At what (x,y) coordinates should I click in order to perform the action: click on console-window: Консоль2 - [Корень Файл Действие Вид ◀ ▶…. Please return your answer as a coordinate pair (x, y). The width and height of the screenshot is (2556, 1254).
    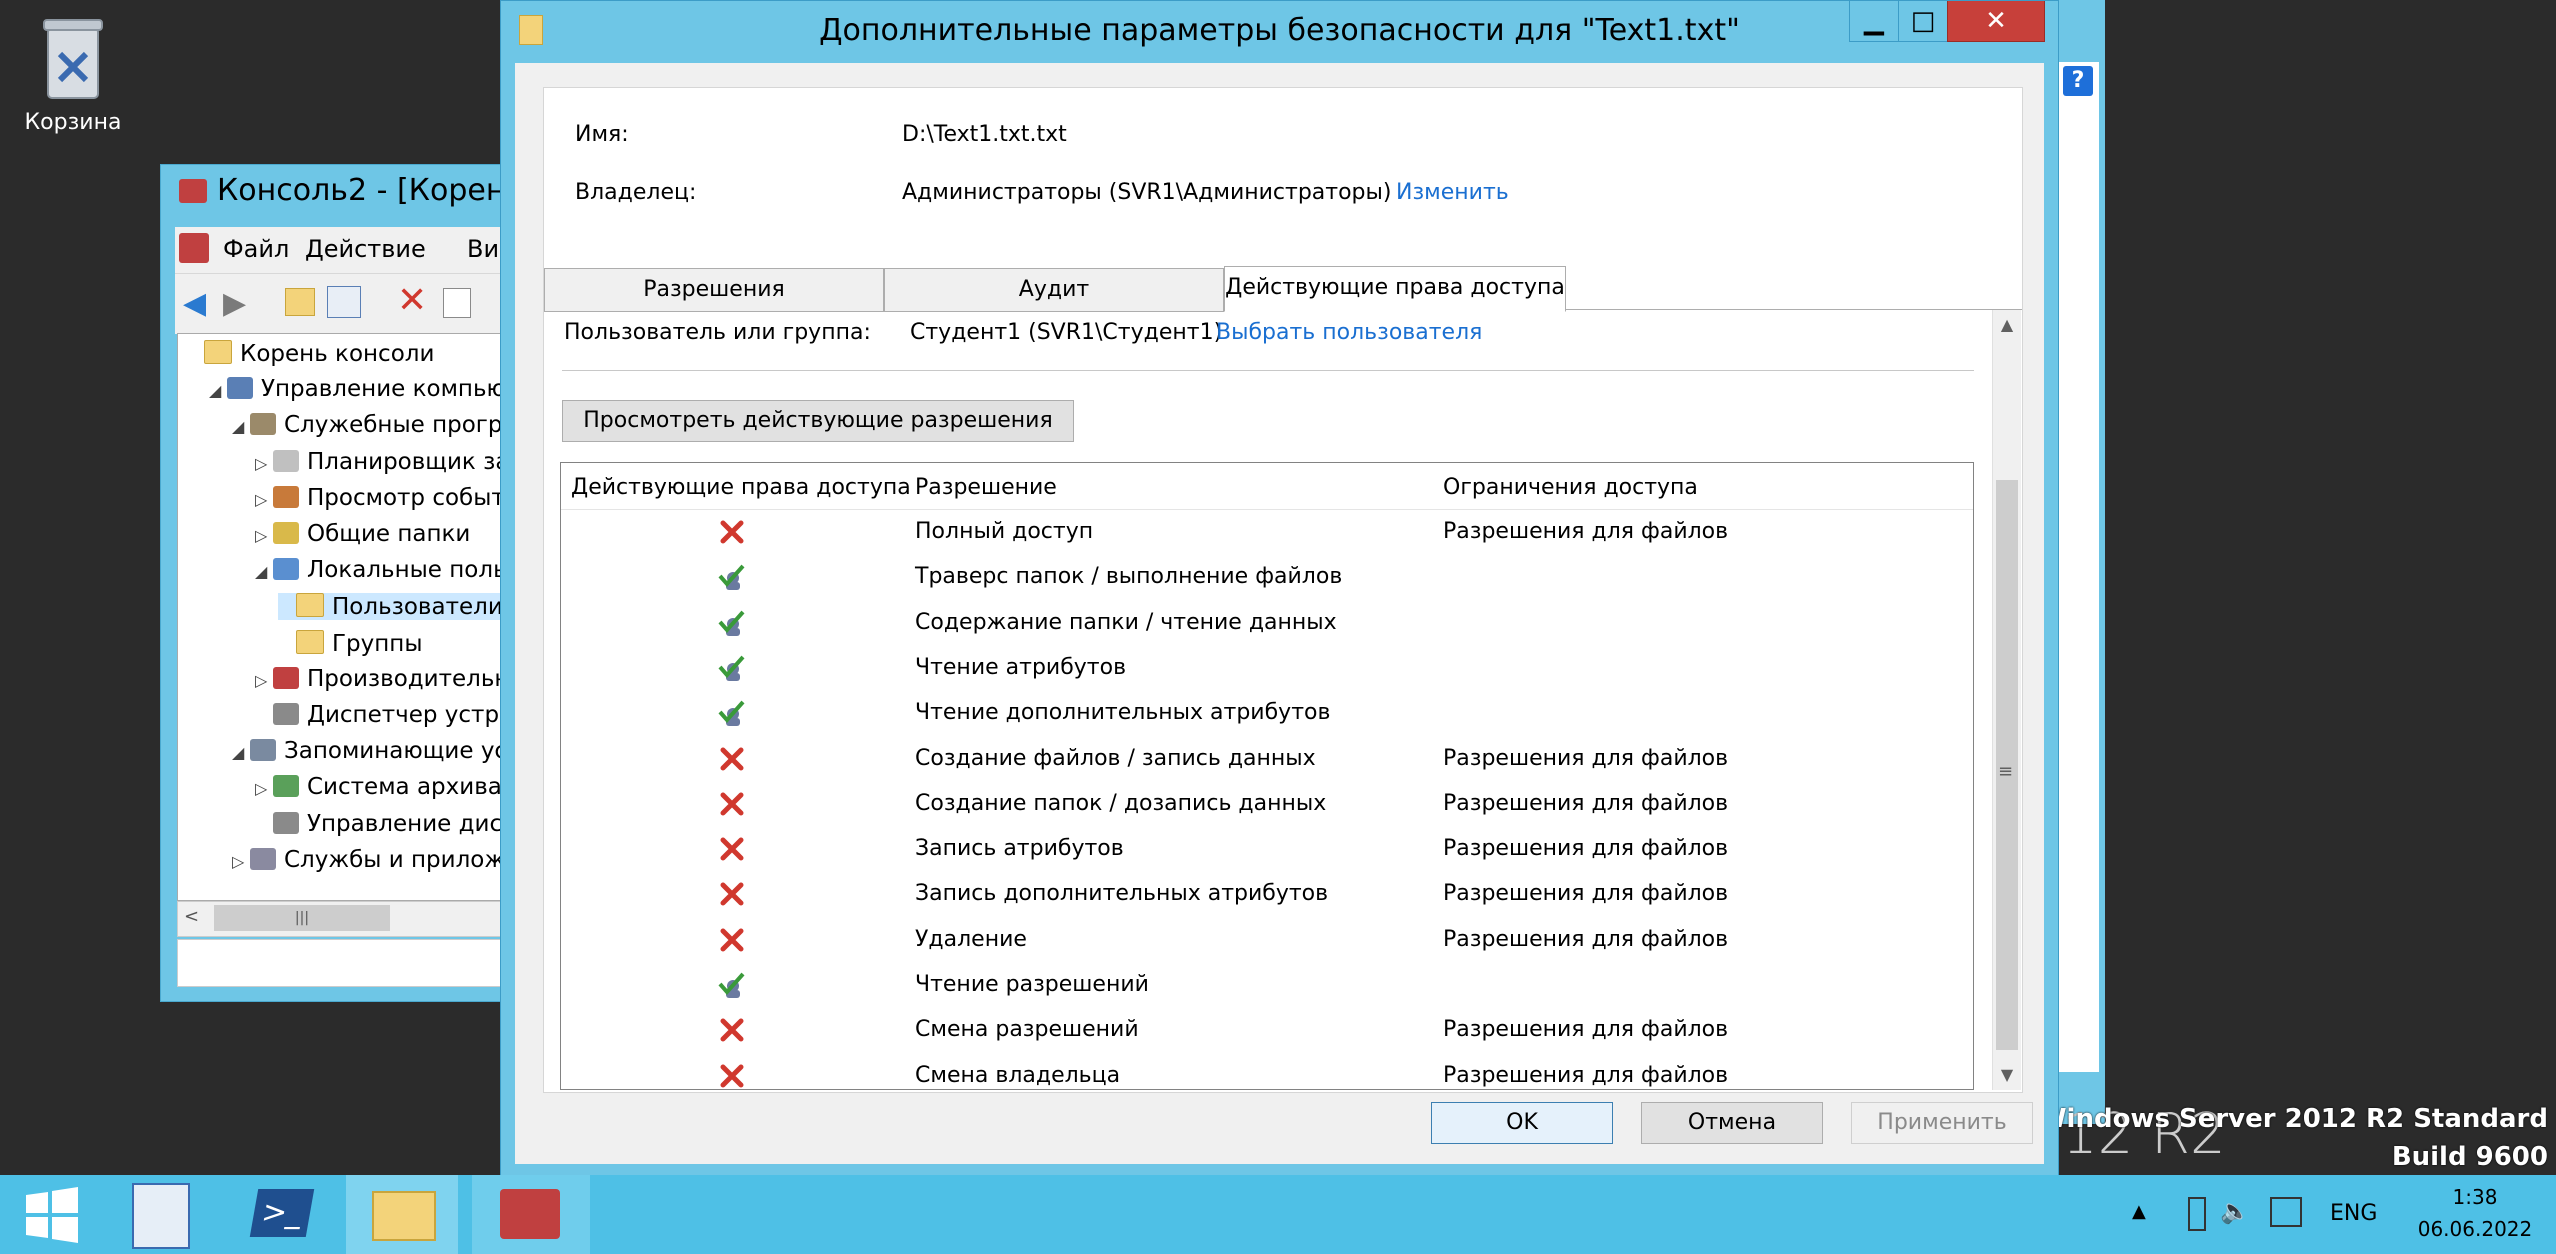
    Looking at the image, I should click on (341, 583).